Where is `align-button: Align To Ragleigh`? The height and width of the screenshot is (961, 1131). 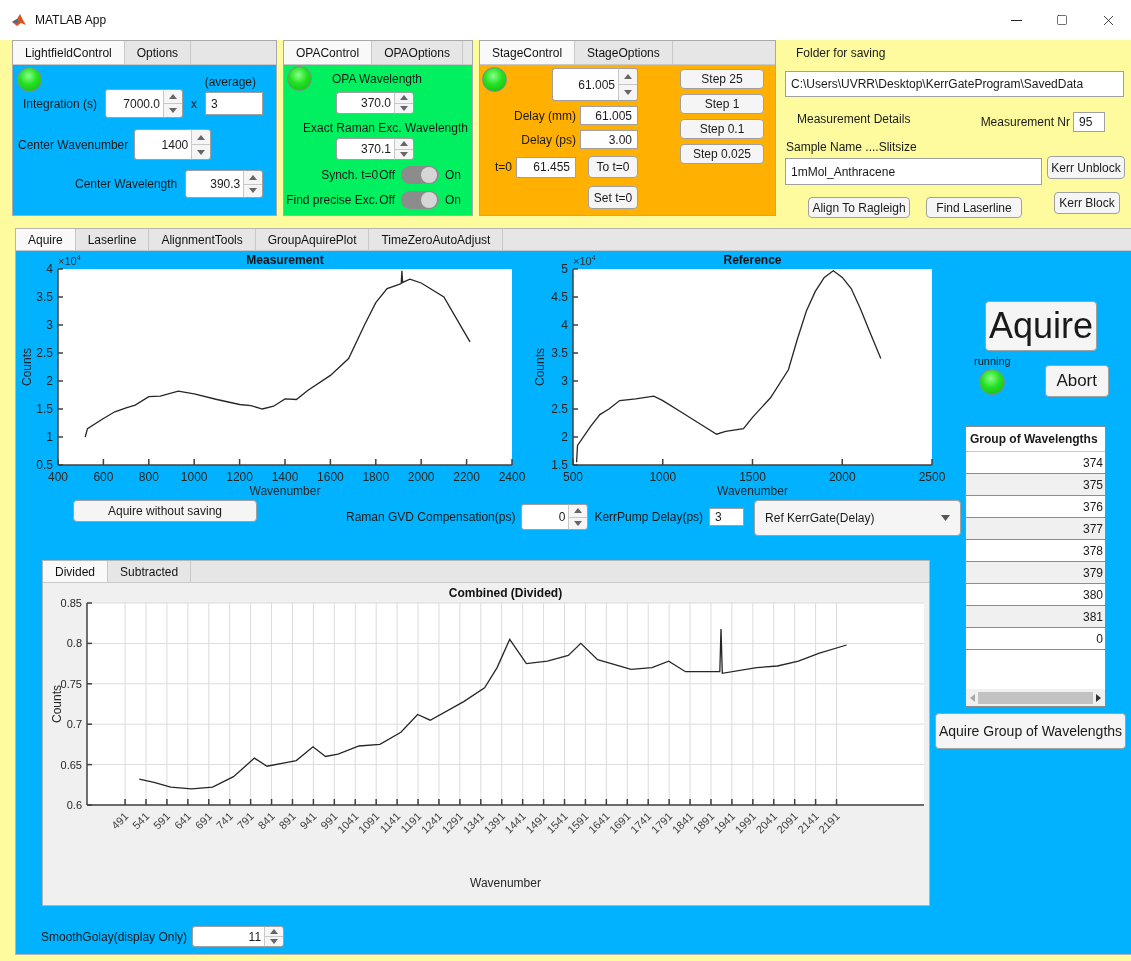 align-button: Align To Ragleigh is located at coordinates (859, 207).